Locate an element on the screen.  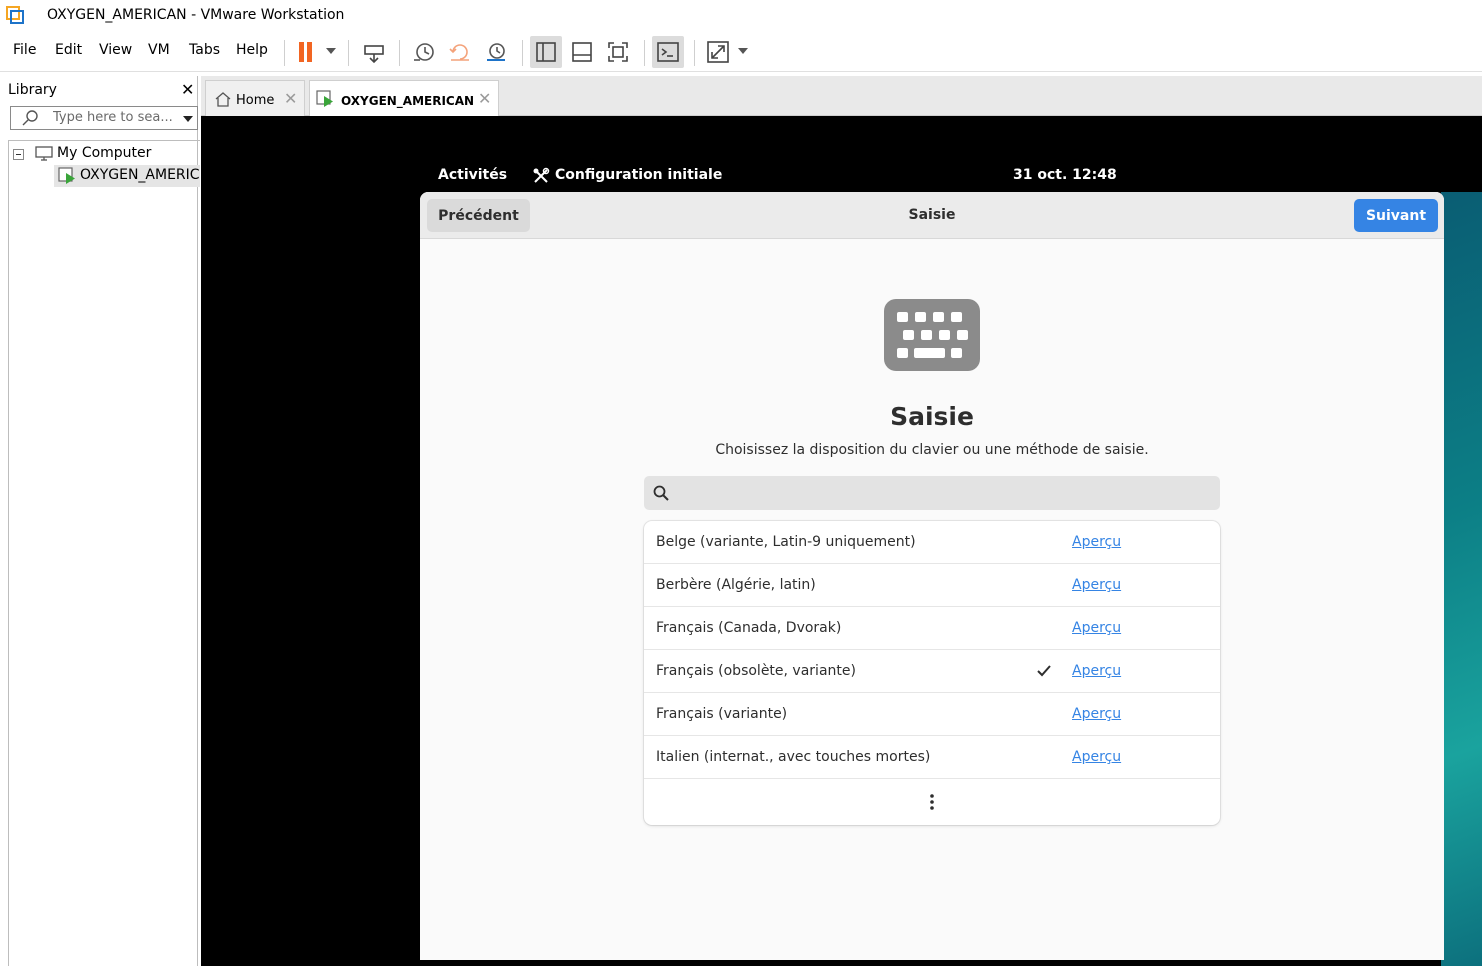
library-panel: Library ✕ My Computer OXYGEN_AMERIC is located at coordinates (100, 521).